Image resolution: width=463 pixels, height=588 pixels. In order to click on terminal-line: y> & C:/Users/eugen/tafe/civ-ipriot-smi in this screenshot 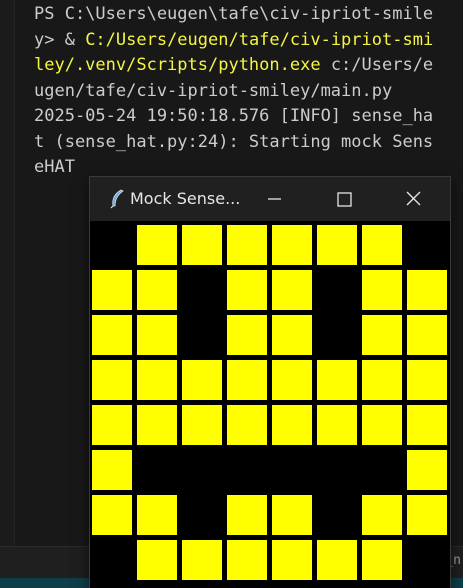, I will do `click(248, 41)`.